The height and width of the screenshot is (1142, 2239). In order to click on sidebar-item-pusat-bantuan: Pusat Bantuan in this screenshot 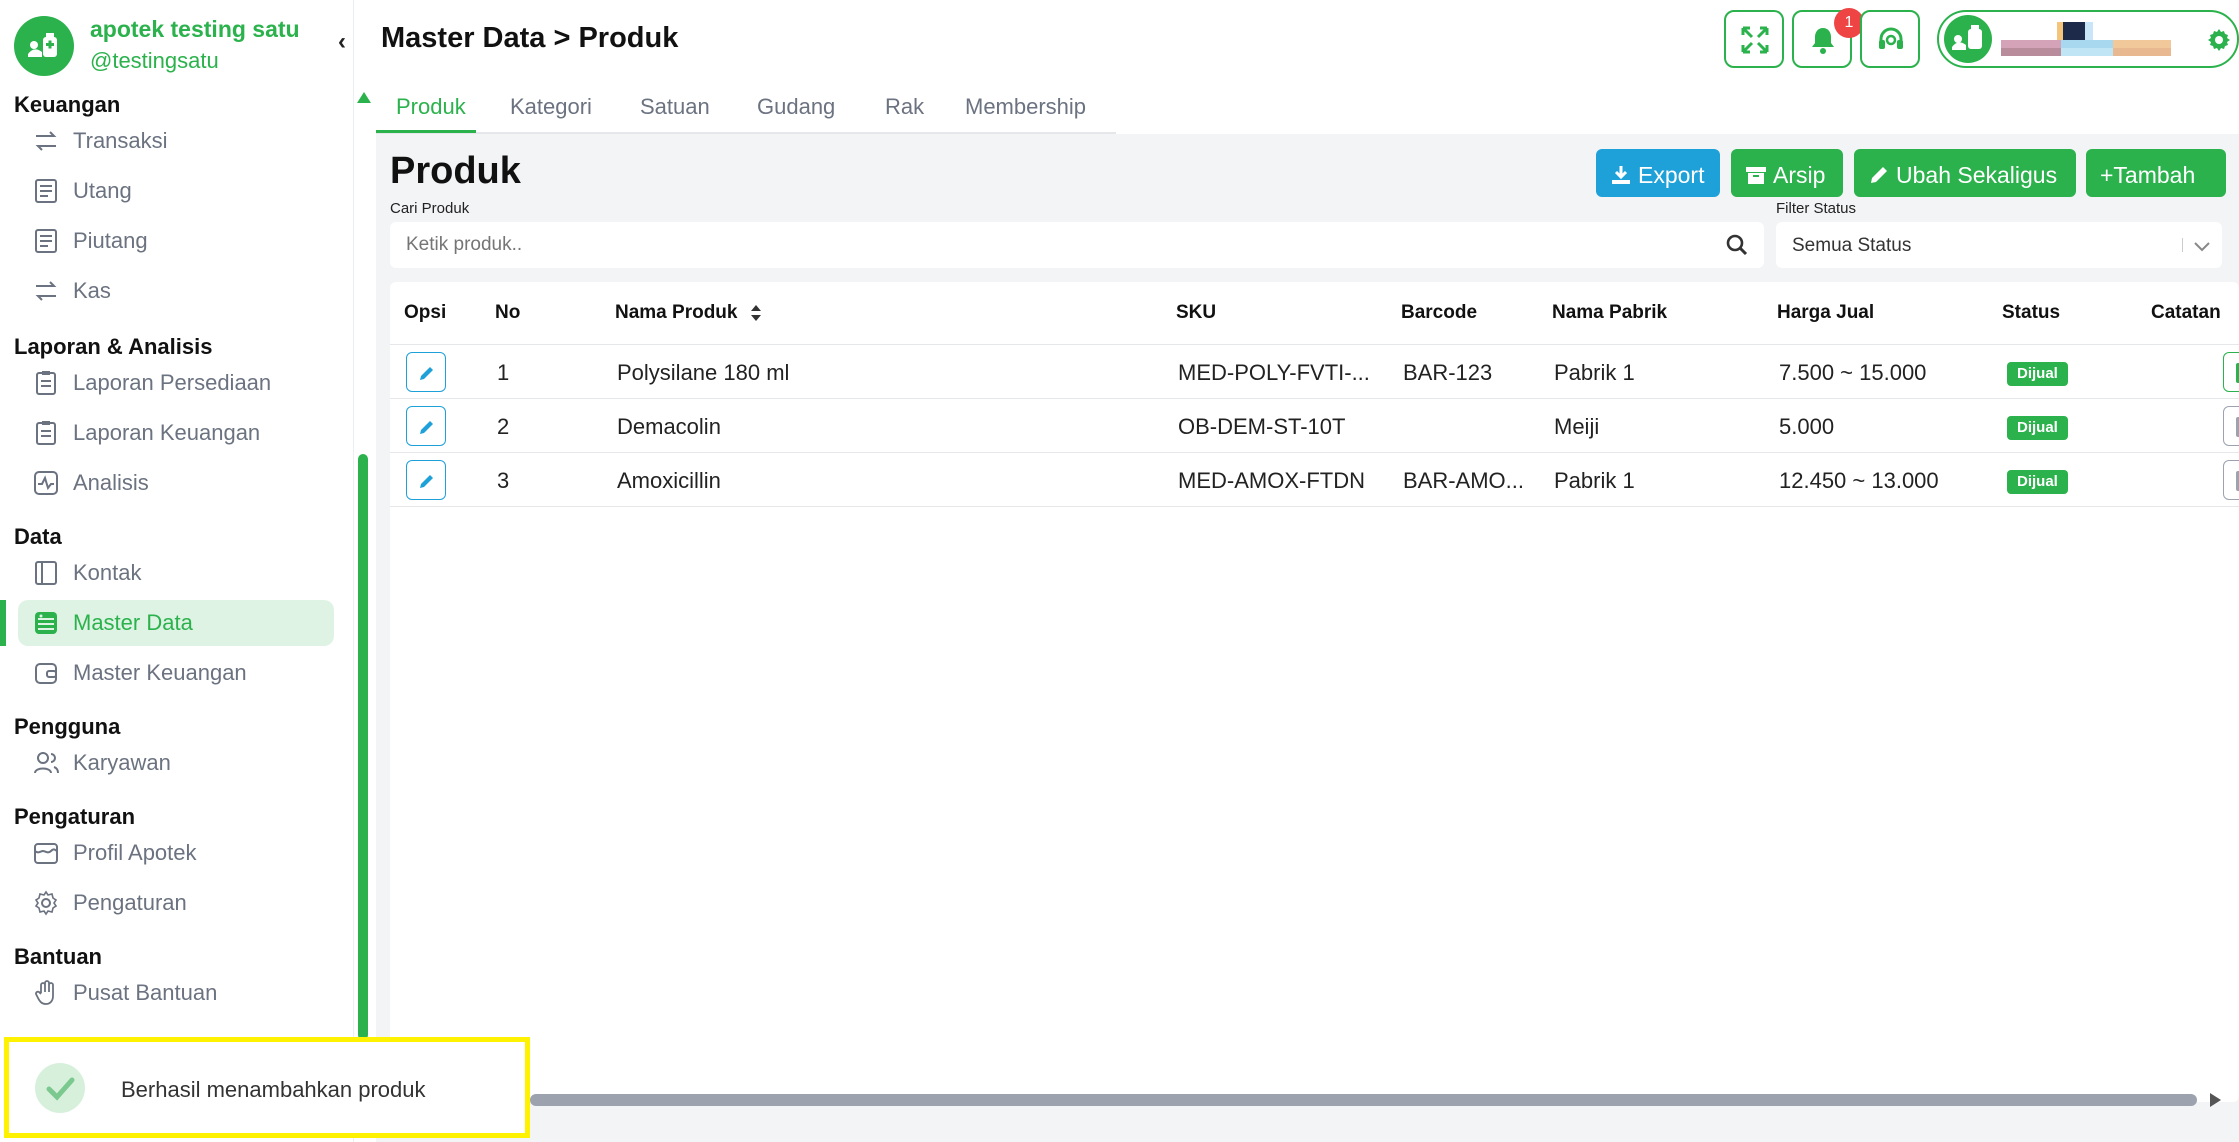, I will do `click(176, 993)`.